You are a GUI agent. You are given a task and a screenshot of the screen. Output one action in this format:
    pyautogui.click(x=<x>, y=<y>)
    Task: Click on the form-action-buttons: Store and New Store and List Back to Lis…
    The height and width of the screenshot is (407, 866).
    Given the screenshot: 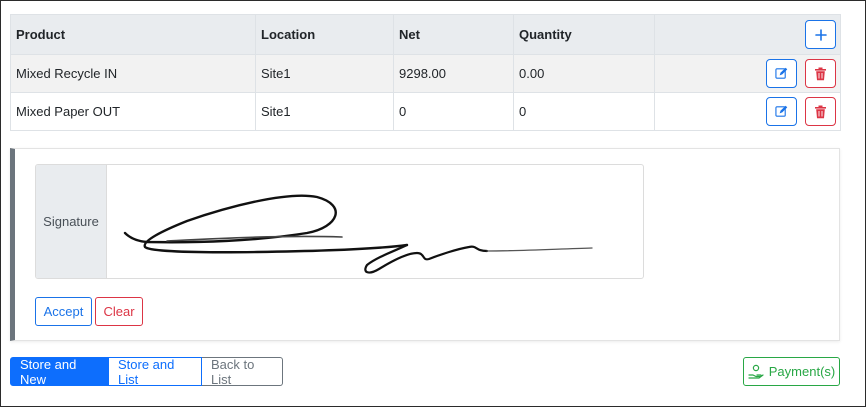 What is the action you would take?
    pyautogui.click(x=146, y=372)
    